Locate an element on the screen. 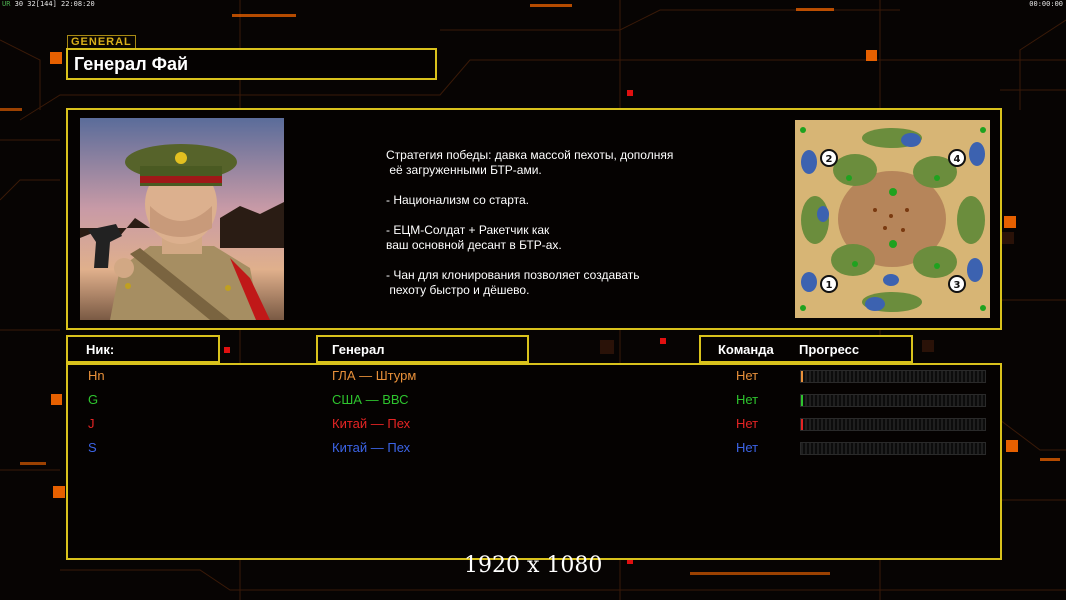 This screenshot has height=600, width=1066. spawn-label: 3 is located at coordinates (957, 285).